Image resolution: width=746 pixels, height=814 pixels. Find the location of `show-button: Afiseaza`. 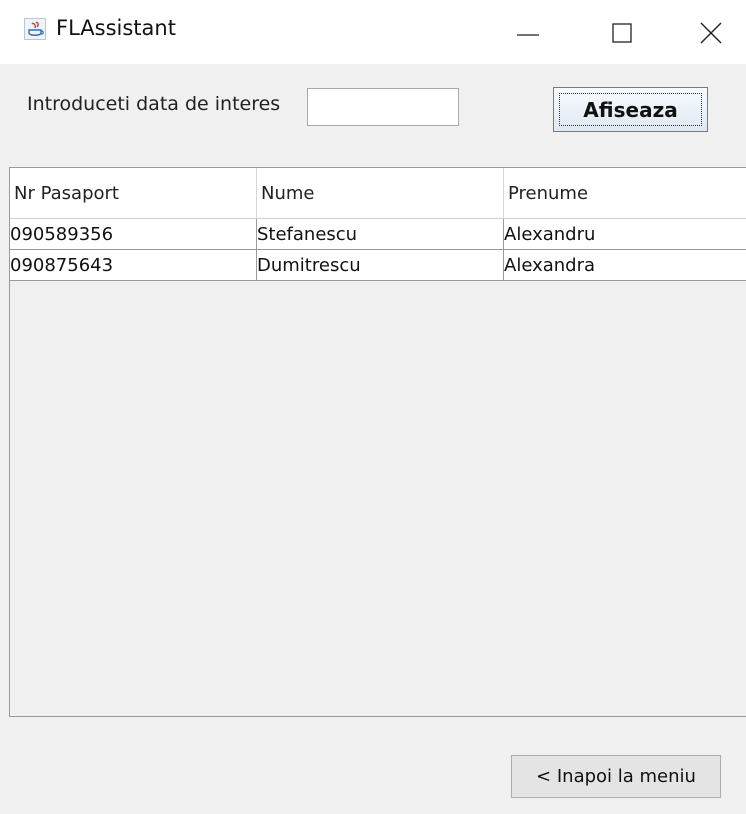

show-button: Afiseaza is located at coordinates (630, 109).